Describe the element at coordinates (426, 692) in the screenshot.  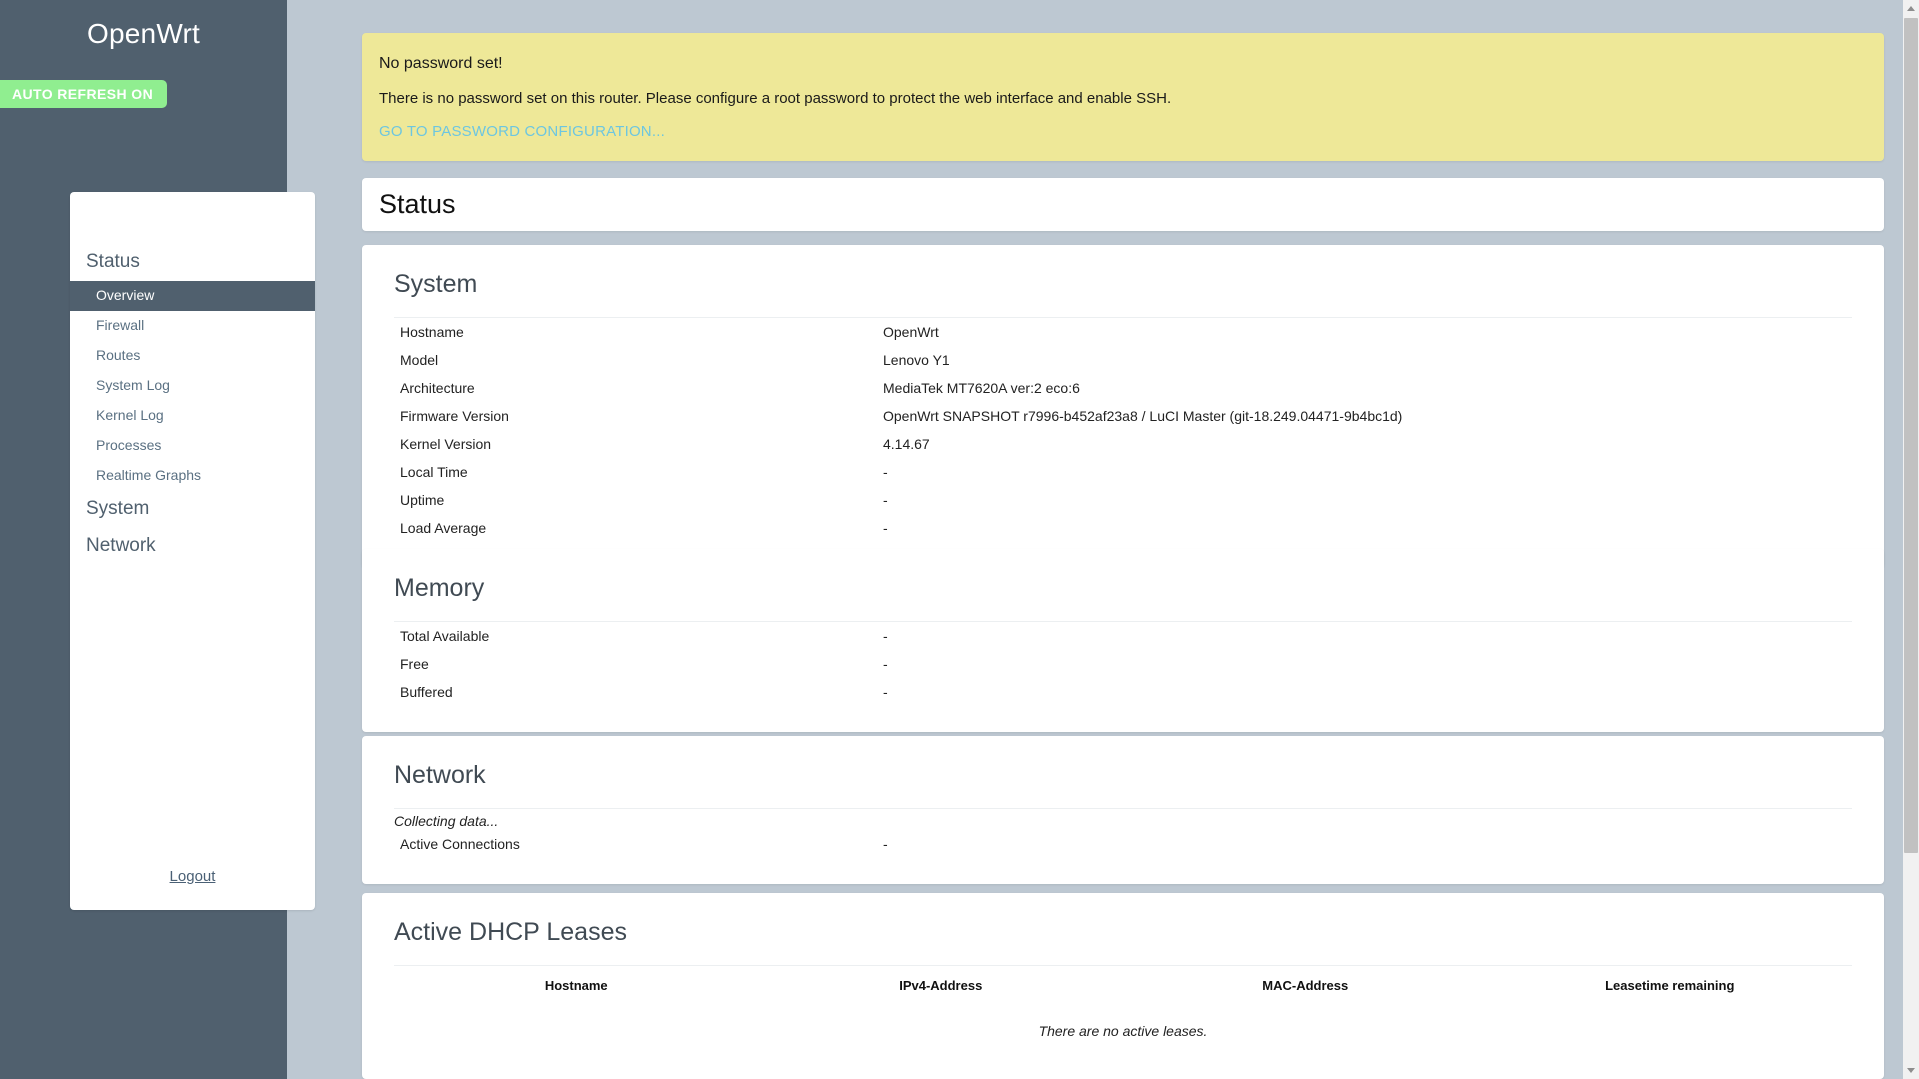
I see `row-key: Buffered` at that location.